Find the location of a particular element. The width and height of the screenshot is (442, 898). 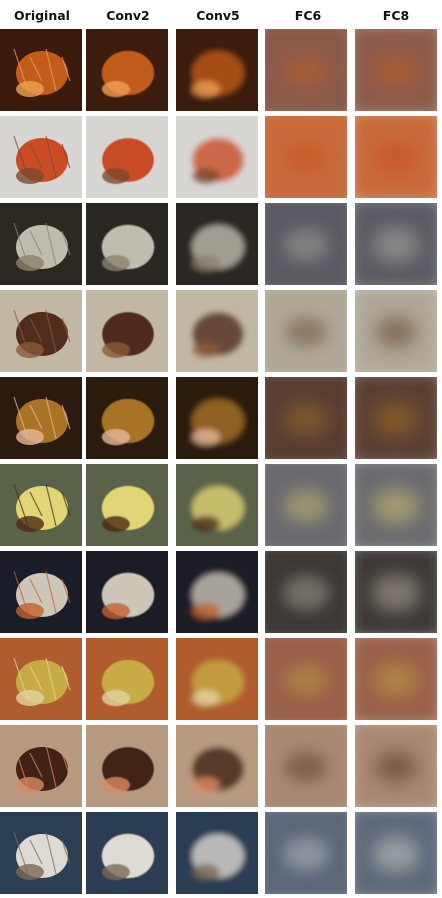

image-branch-lichen-conv5 is located at coordinates (217, 244).